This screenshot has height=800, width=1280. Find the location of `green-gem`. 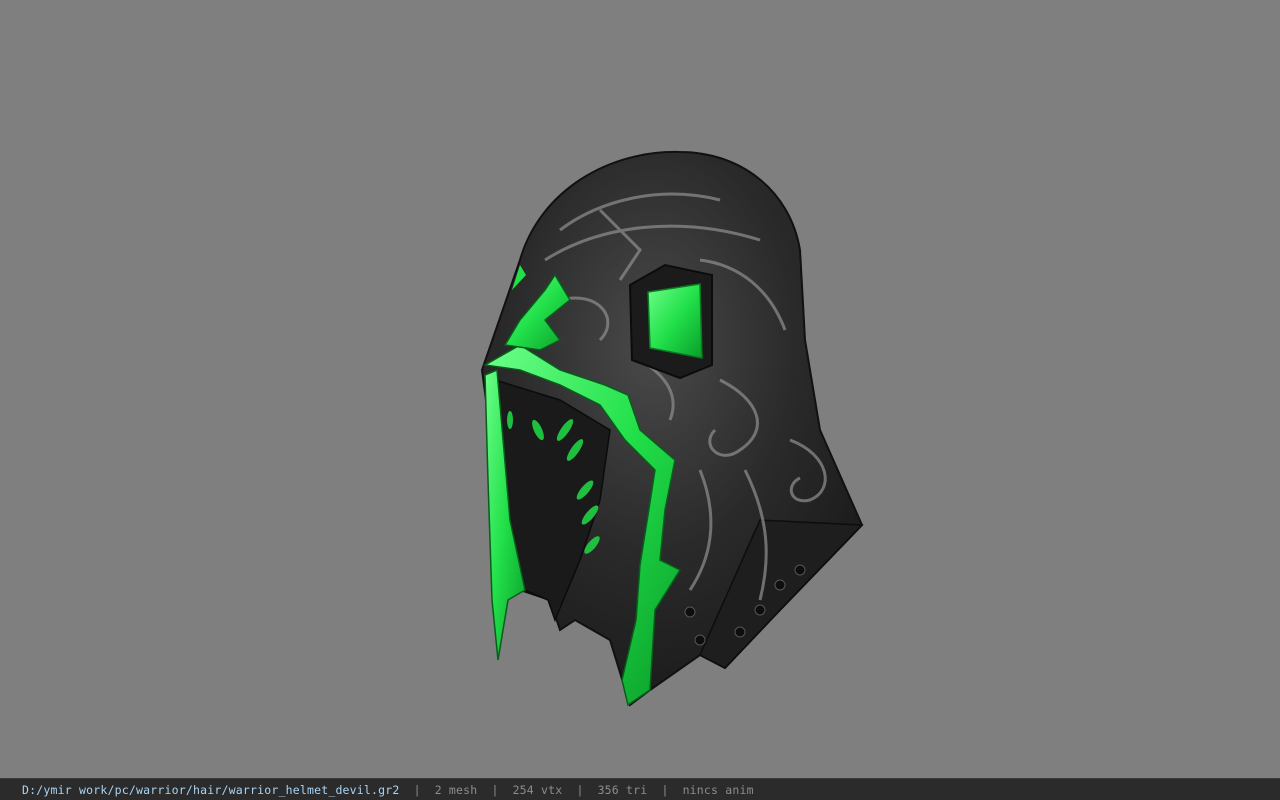

green-gem is located at coordinates (675, 321).